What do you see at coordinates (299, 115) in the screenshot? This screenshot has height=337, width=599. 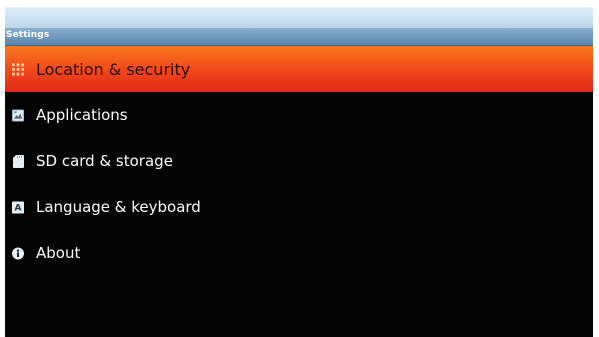 I see `settings-item-applications: Applications` at bounding box center [299, 115].